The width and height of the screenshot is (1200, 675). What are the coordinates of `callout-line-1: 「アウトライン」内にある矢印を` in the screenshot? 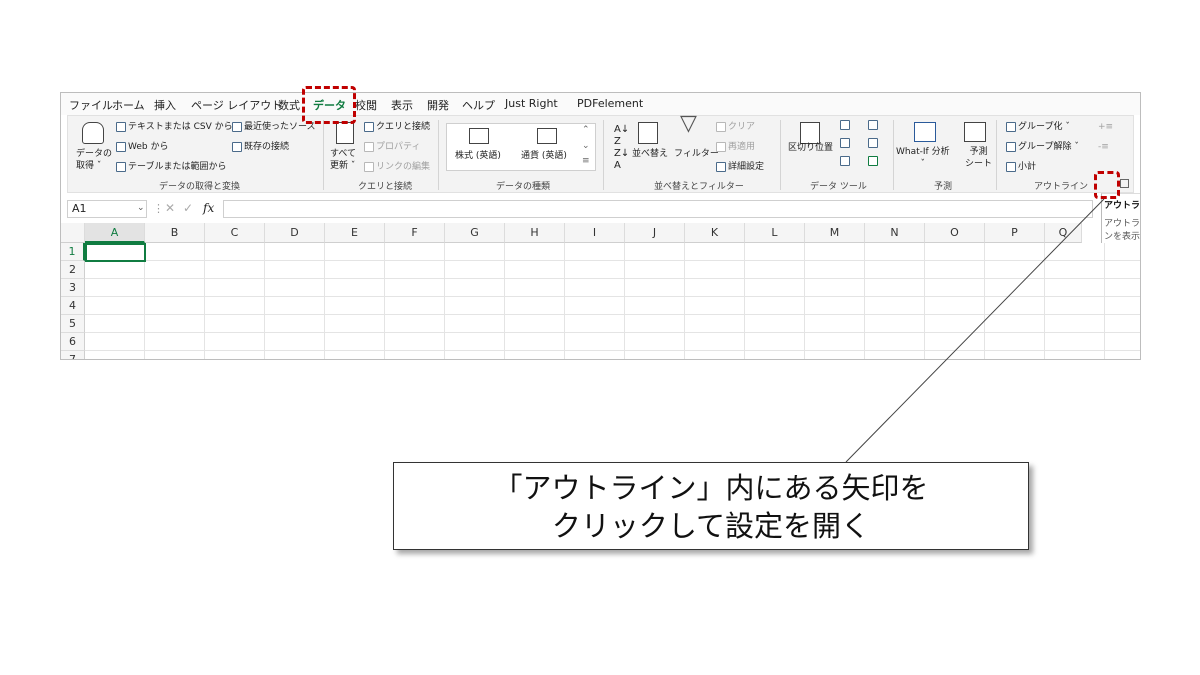 It's located at (711, 488).